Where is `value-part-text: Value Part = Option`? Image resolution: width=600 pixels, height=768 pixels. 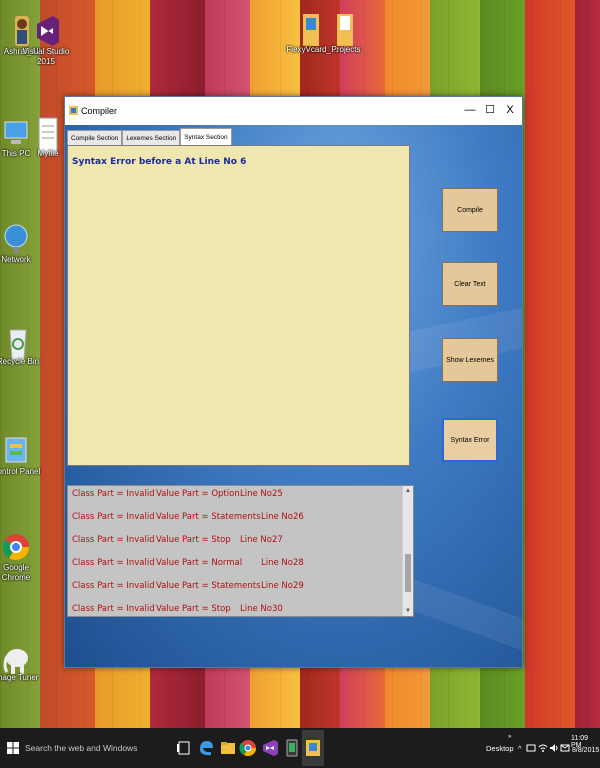 value-part-text: Value Part = Option is located at coordinates (198, 494).